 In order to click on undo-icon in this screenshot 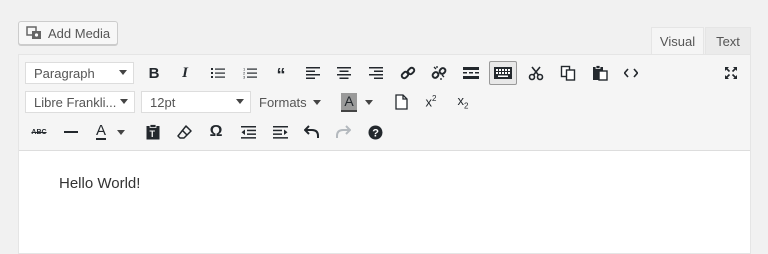, I will do `click(311, 131)`.